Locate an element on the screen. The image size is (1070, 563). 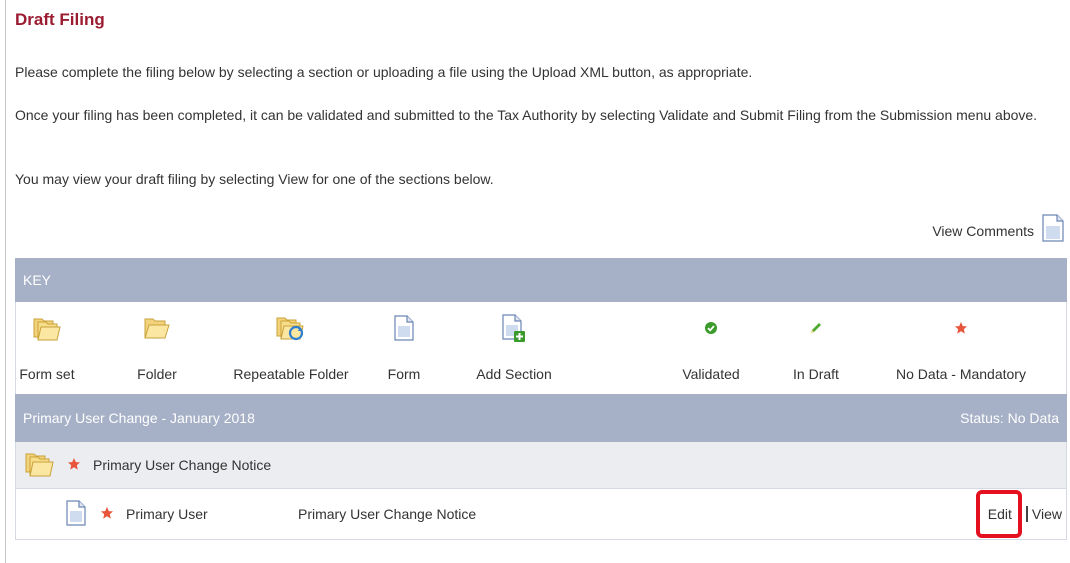
view-comments-label: View Comments is located at coordinates (983, 230).